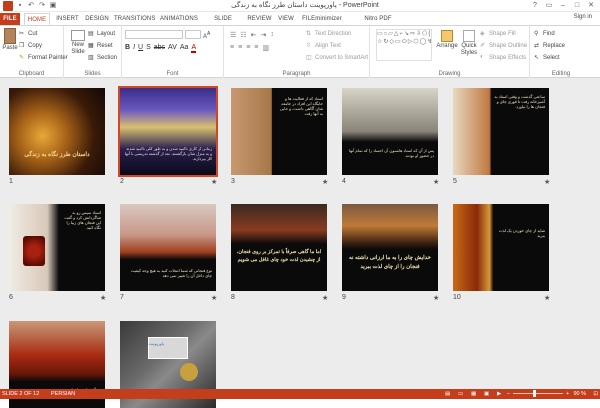 The height and width of the screenshot is (408, 600). I want to click on new-slide-button: New Slide, so click(78, 43).